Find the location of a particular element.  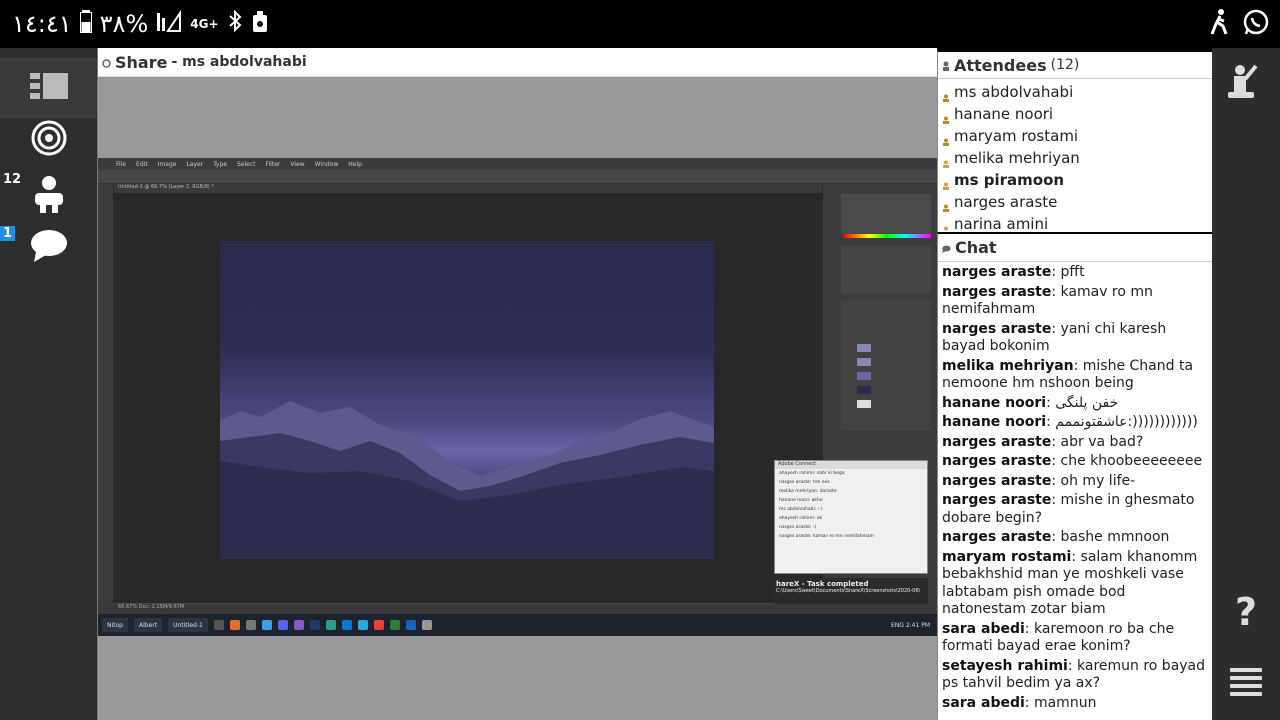

chat-text: : خفن پلنگی is located at coordinates (1082, 402).